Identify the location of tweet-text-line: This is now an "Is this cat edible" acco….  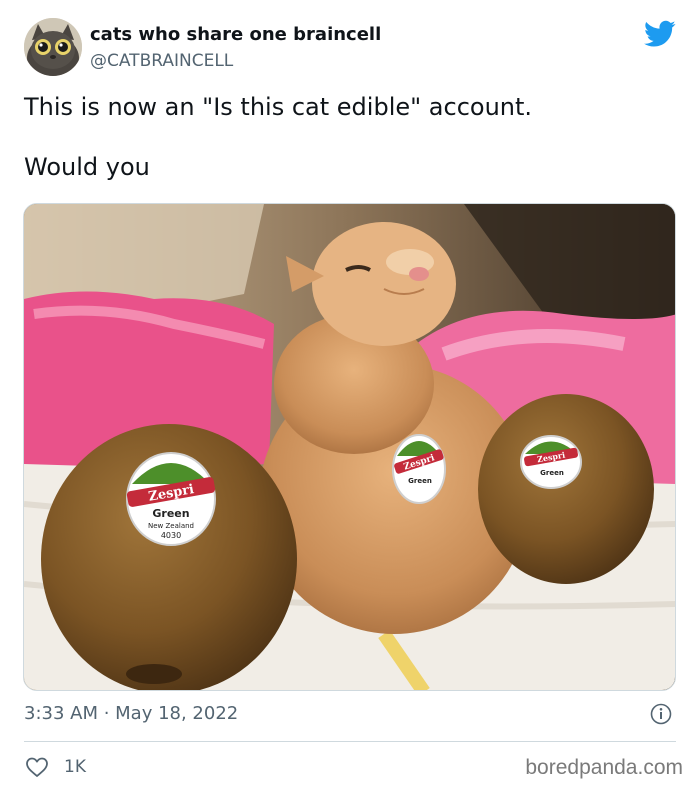
(278, 107).